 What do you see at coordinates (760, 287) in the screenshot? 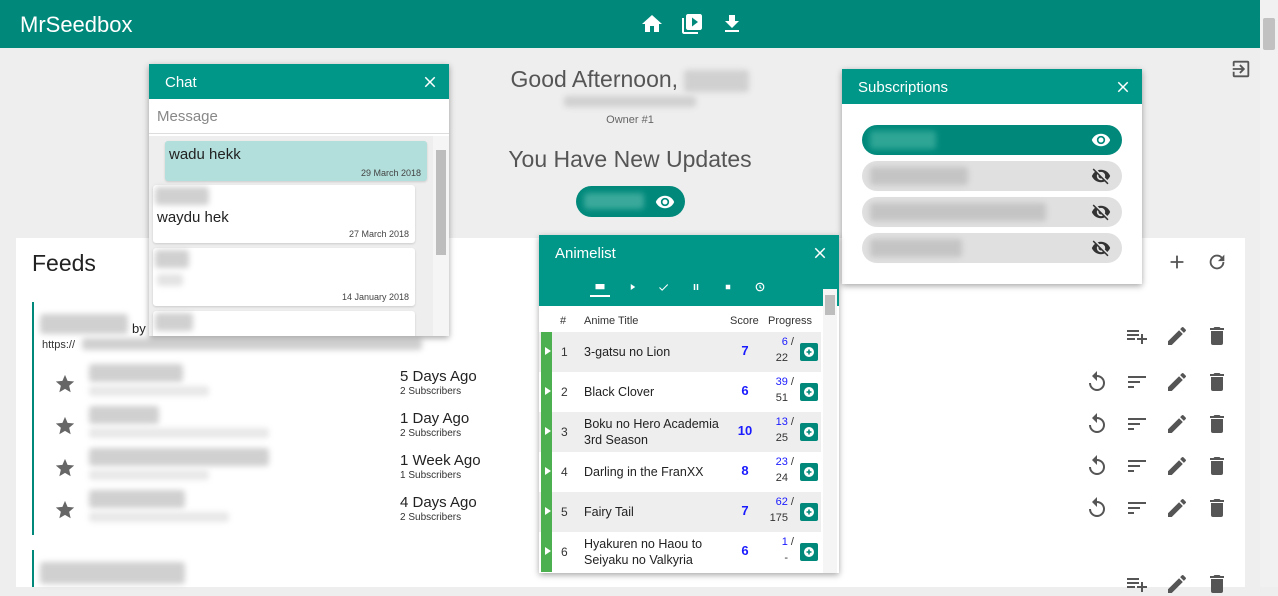
I see `clock-icon` at bounding box center [760, 287].